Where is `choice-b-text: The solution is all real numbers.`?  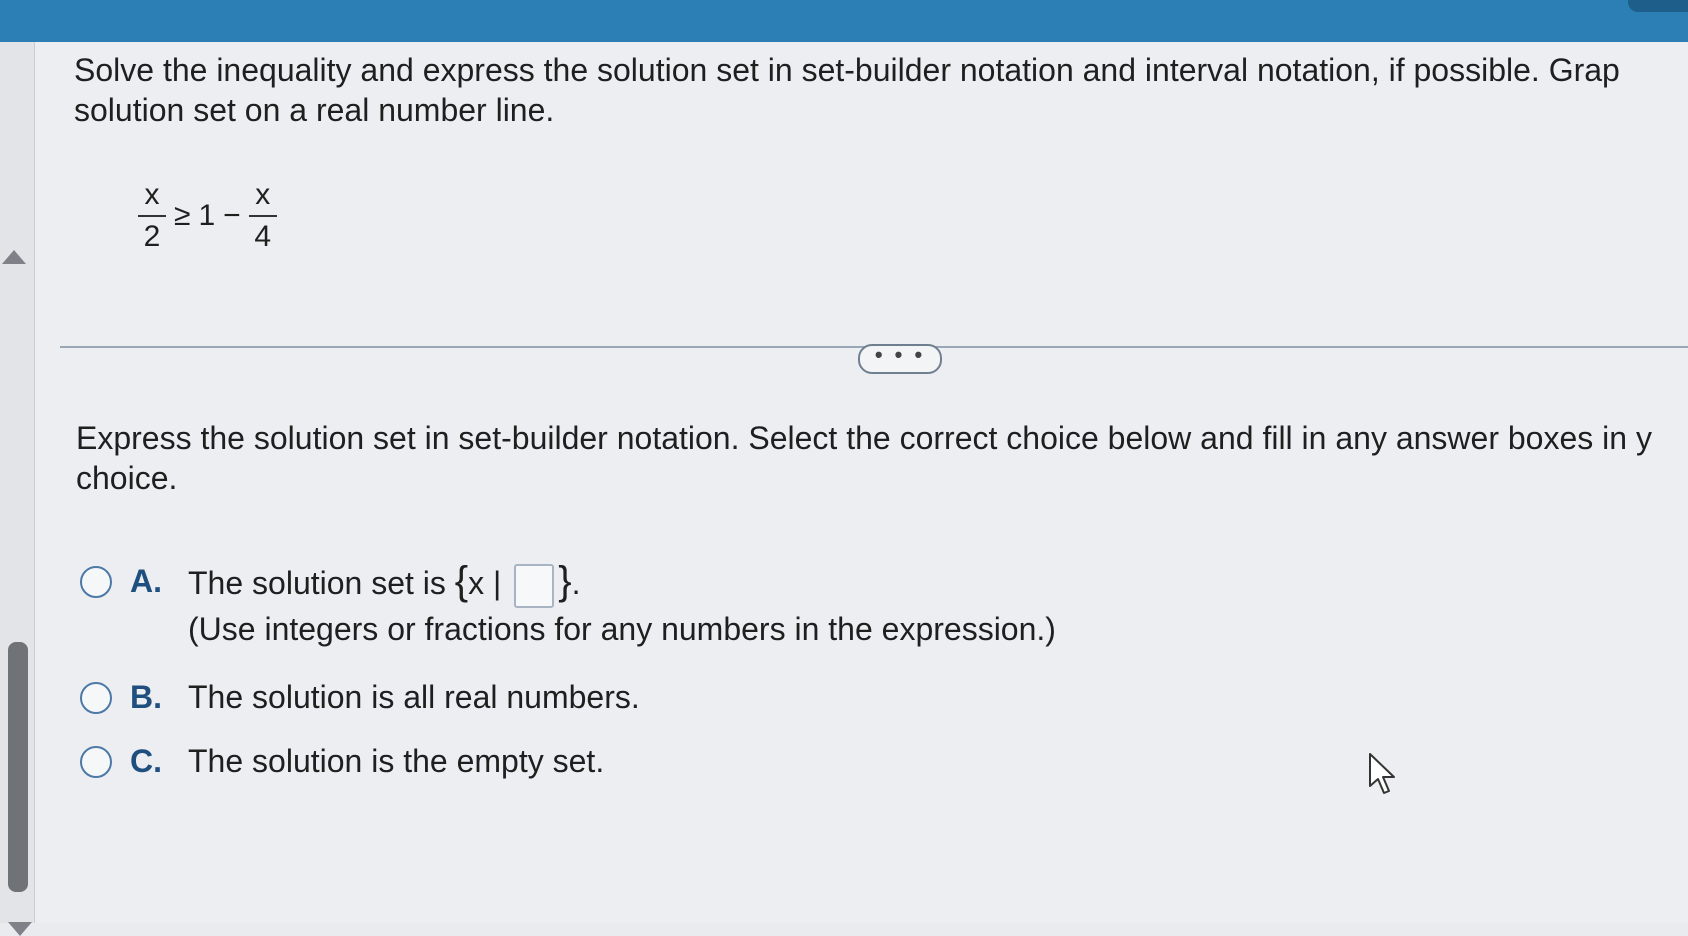 choice-b-text: The solution is all real numbers. is located at coordinates (414, 697).